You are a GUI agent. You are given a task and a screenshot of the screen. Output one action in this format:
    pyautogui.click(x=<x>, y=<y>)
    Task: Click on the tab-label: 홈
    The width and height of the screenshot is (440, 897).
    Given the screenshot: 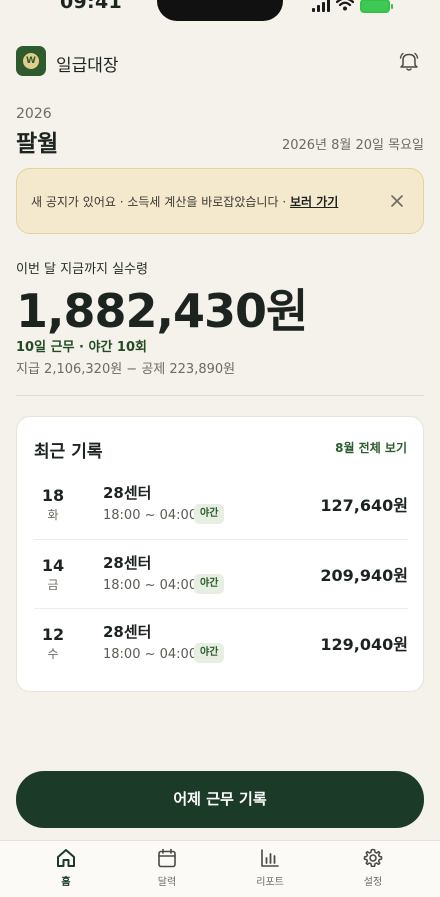 What is the action you would take?
    pyautogui.click(x=66, y=882)
    